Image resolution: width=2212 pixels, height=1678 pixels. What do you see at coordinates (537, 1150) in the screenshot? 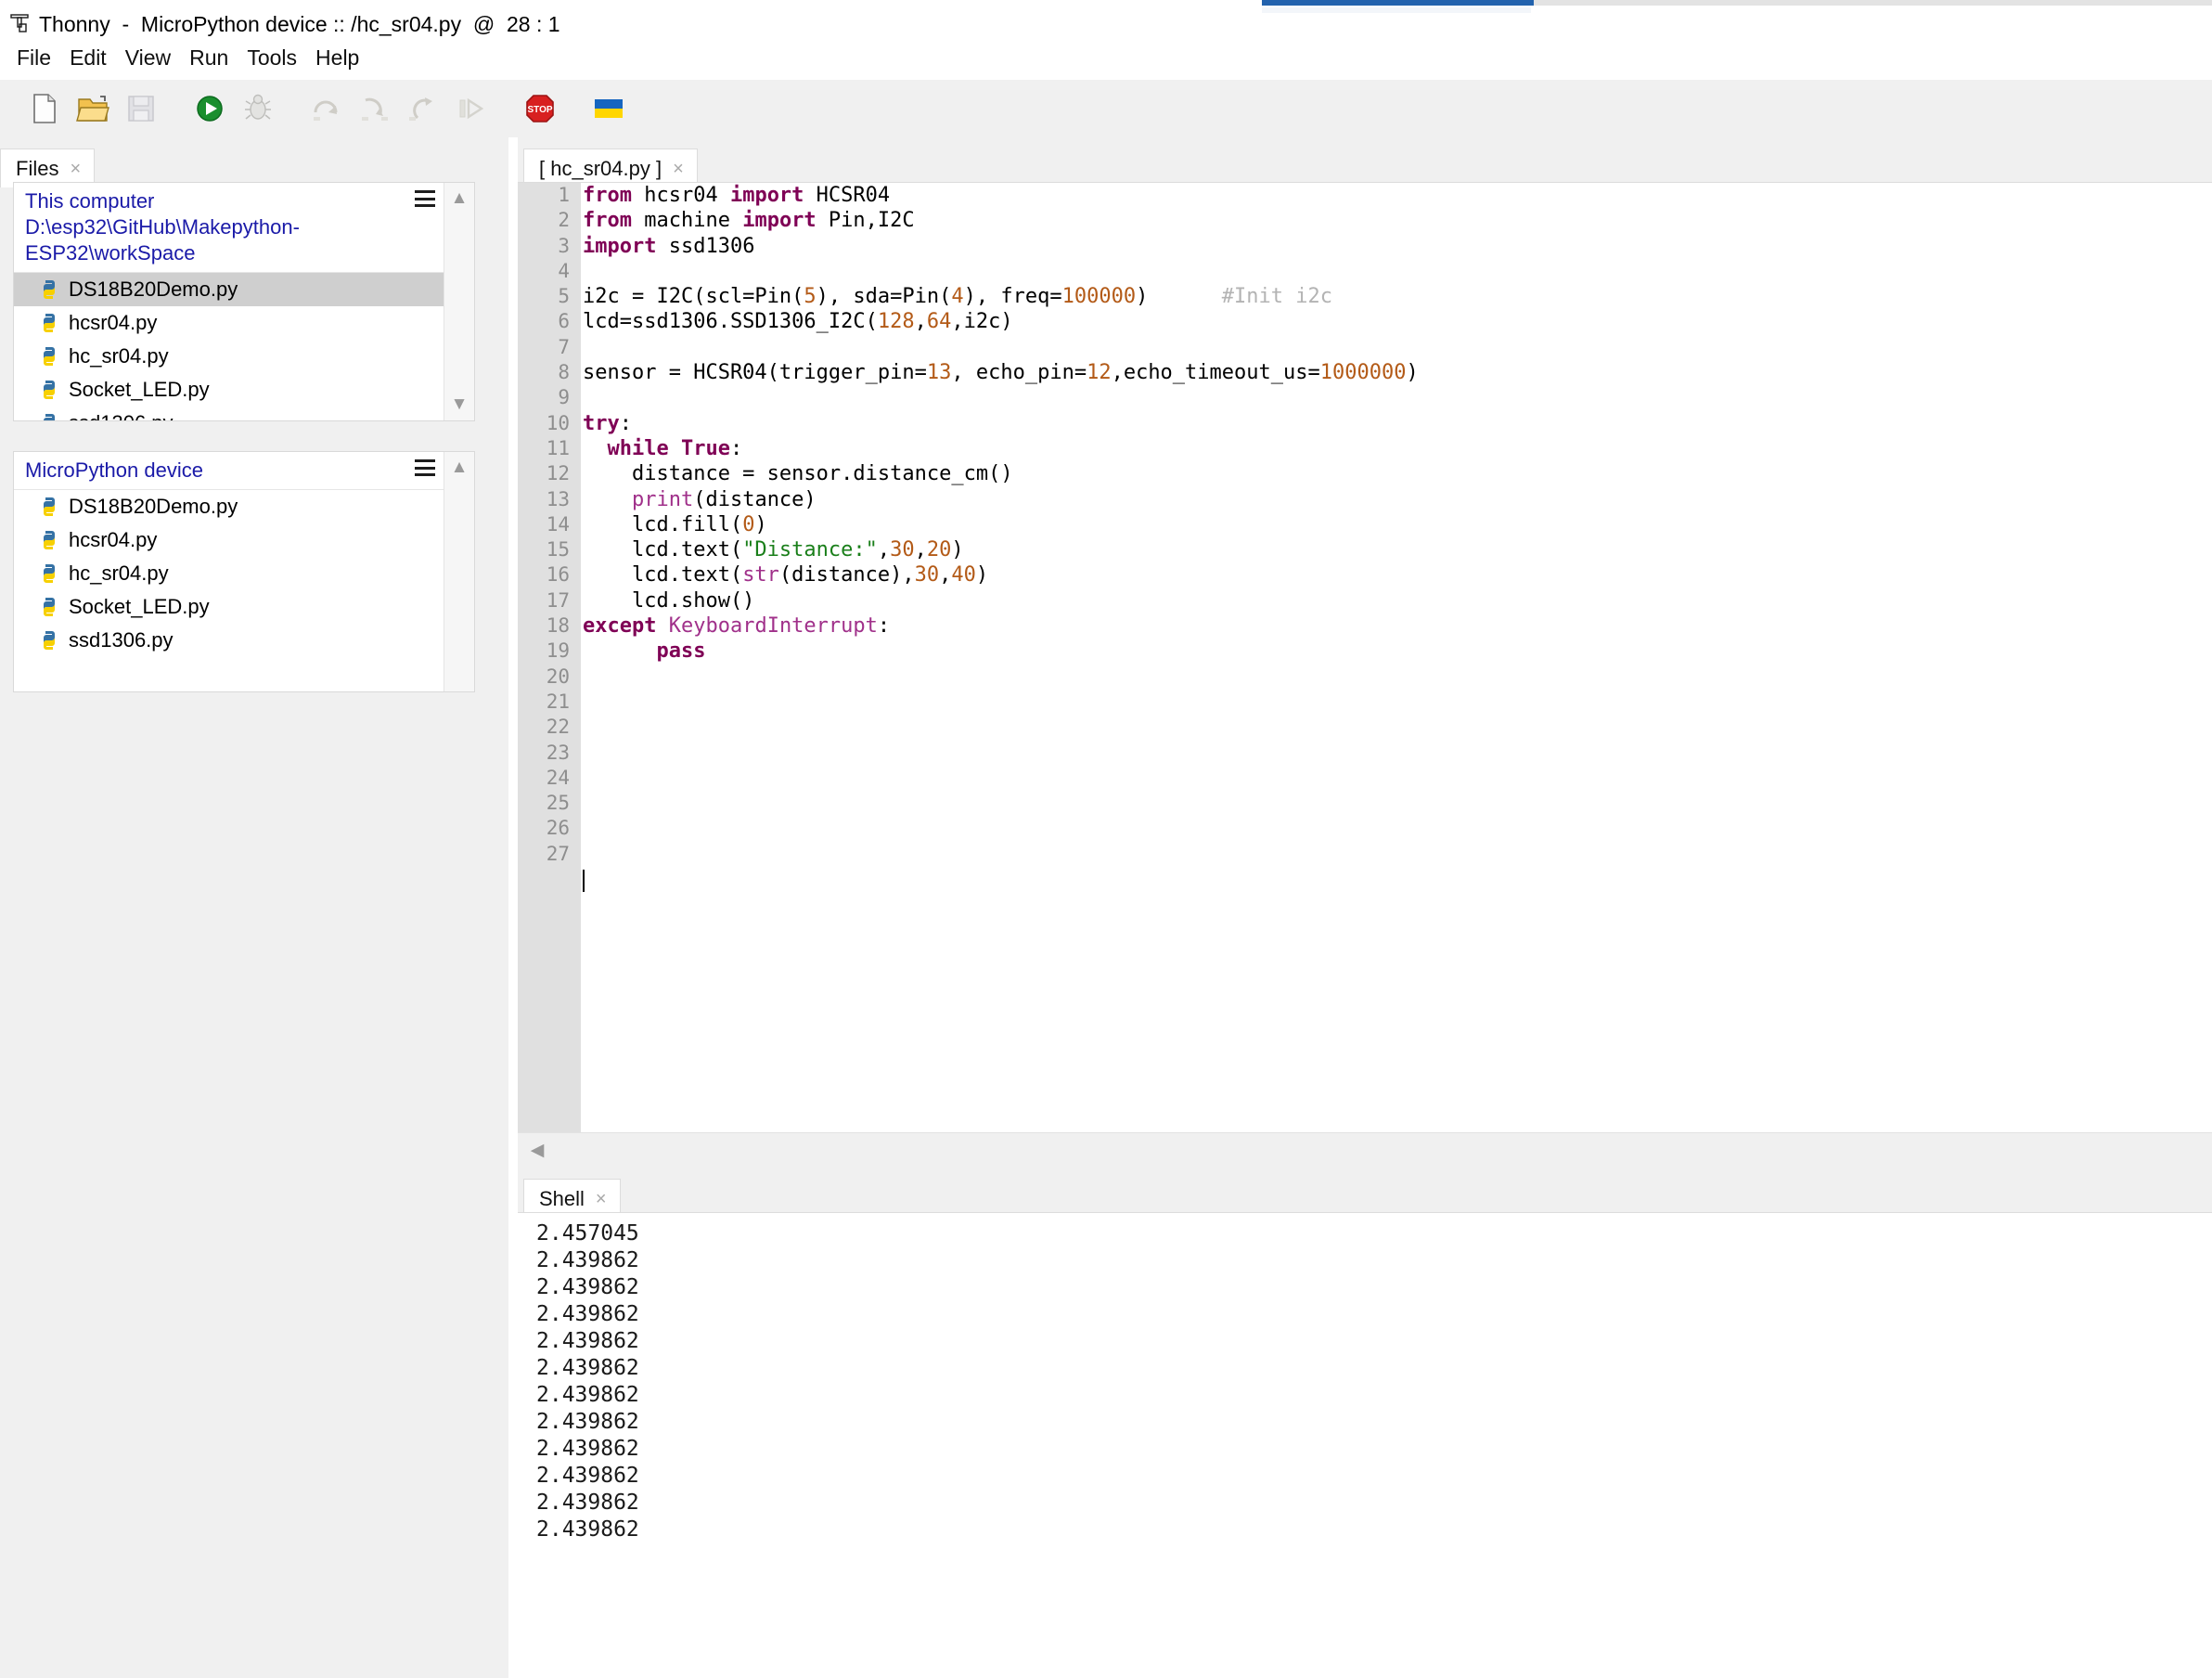
I see `chevron-left-icon: ◀` at bounding box center [537, 1150].